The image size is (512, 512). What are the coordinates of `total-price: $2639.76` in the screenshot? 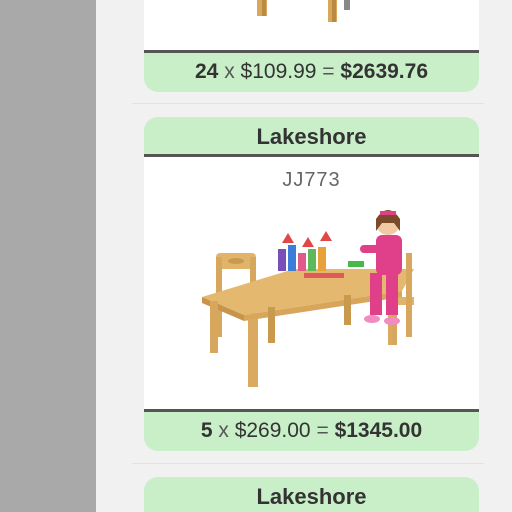 It's located at (384, 71).